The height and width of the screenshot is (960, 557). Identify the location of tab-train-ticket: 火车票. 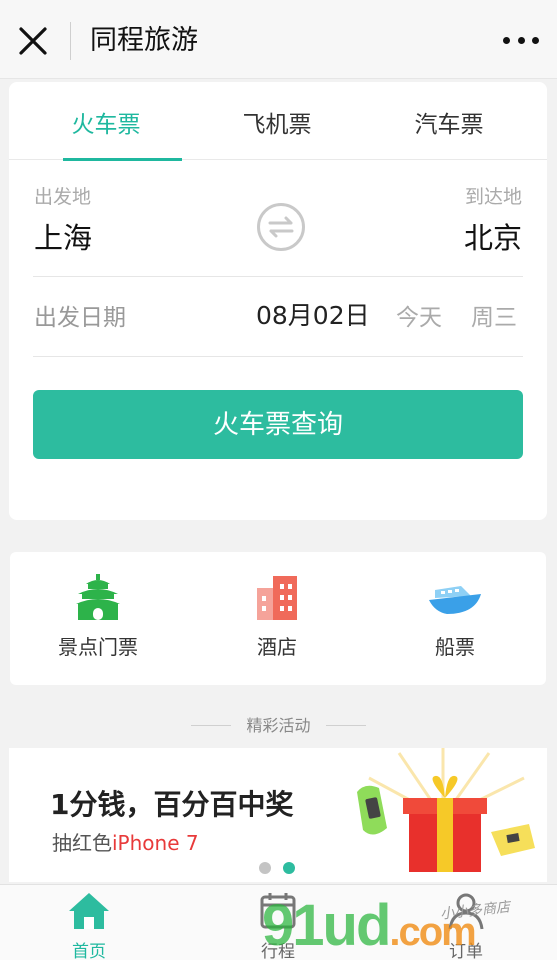
(106, 121).